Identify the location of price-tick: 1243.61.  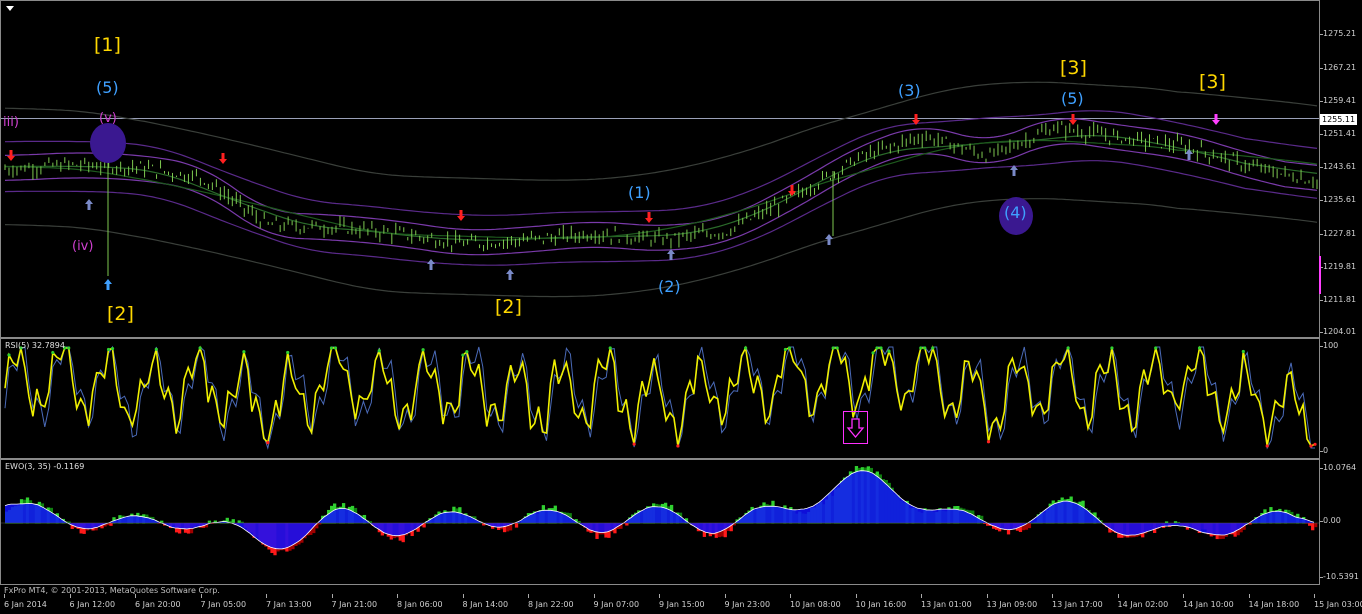
(1338, 166).